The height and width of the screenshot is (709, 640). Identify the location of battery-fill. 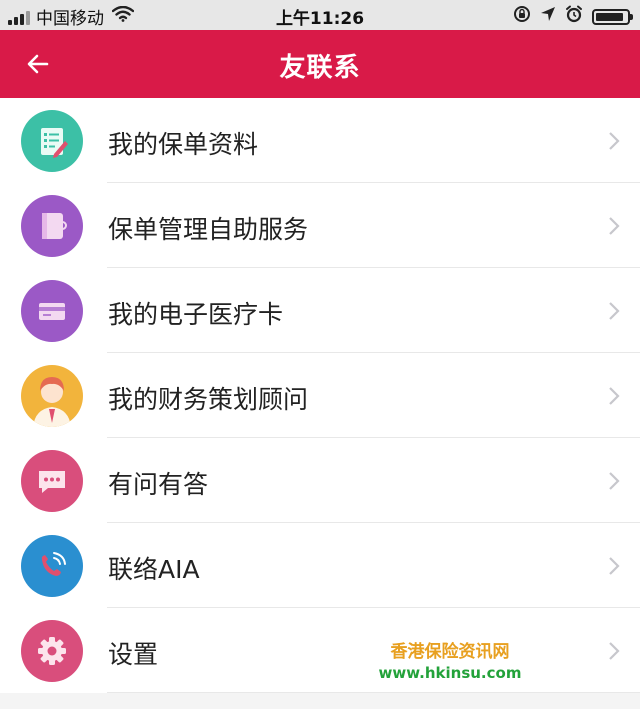
(609, 16).